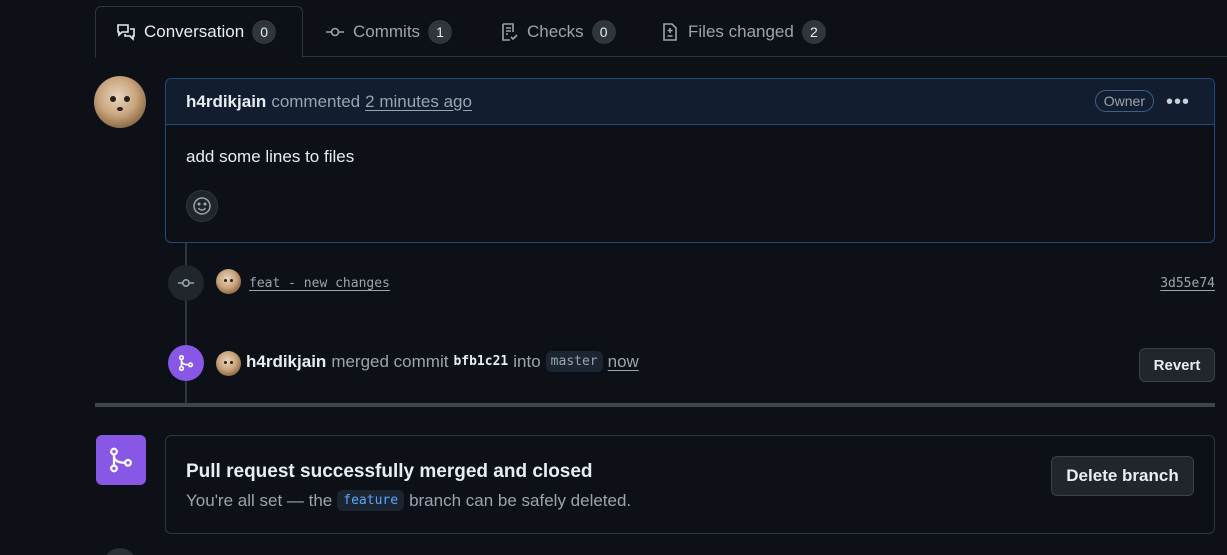 The image size is (1227, 555). What do you see at coordinates (259, 500) in the screenshot?
I see `merge-desc-prefix: You're all set — the` at bounding box center [259, 500].